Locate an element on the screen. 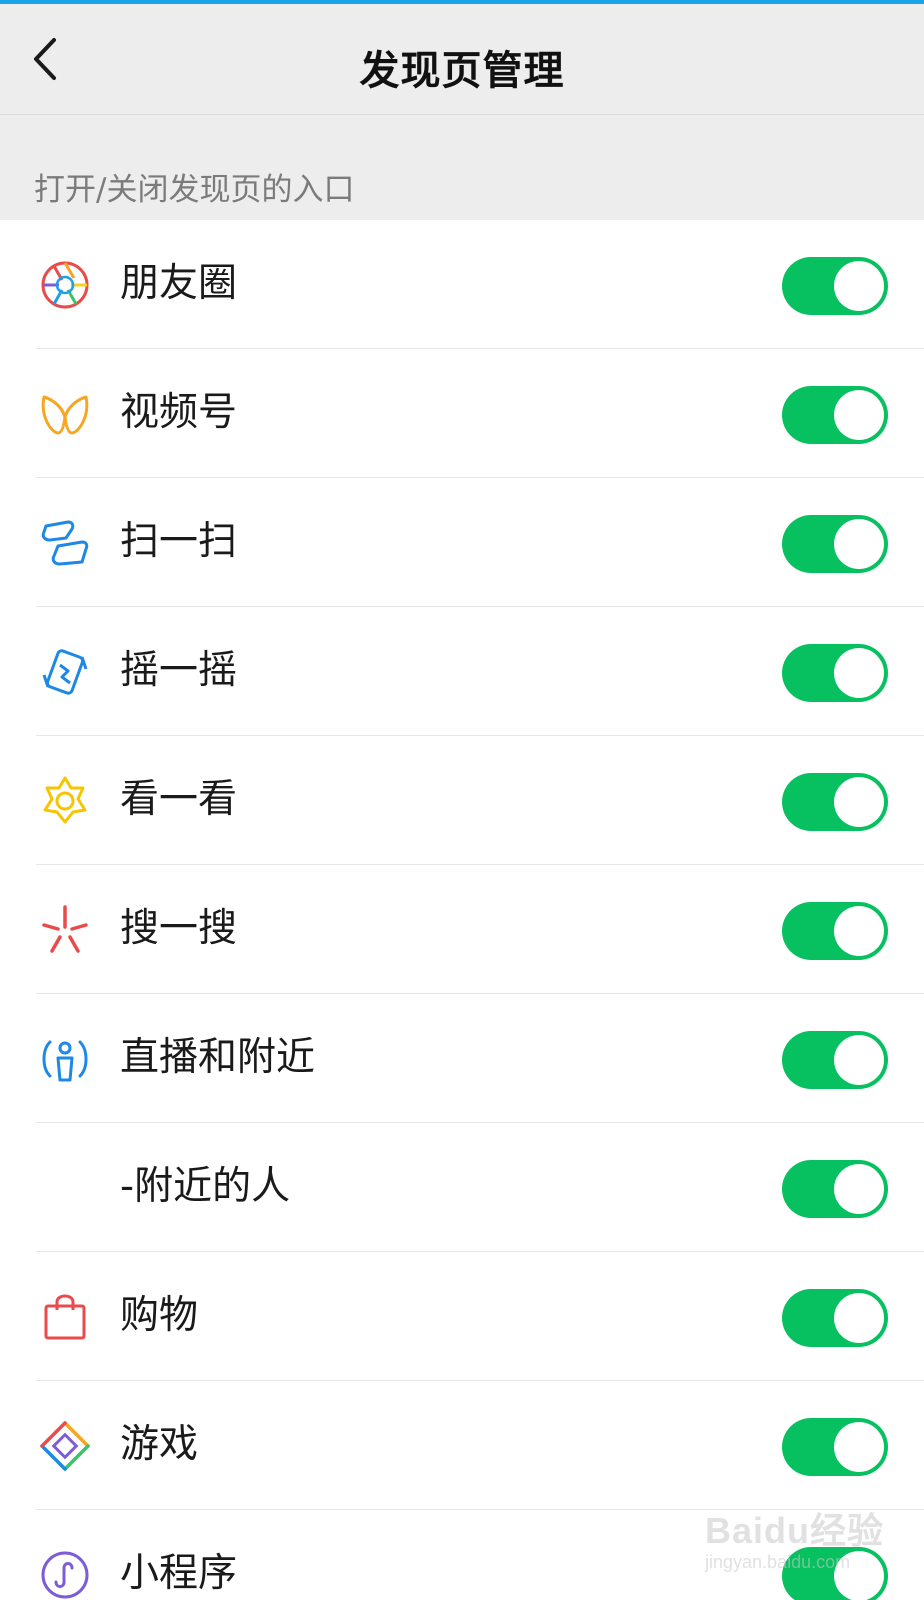 The image size is (924, 1600). item-label: 看一看 is located at coordinates (179, 799).